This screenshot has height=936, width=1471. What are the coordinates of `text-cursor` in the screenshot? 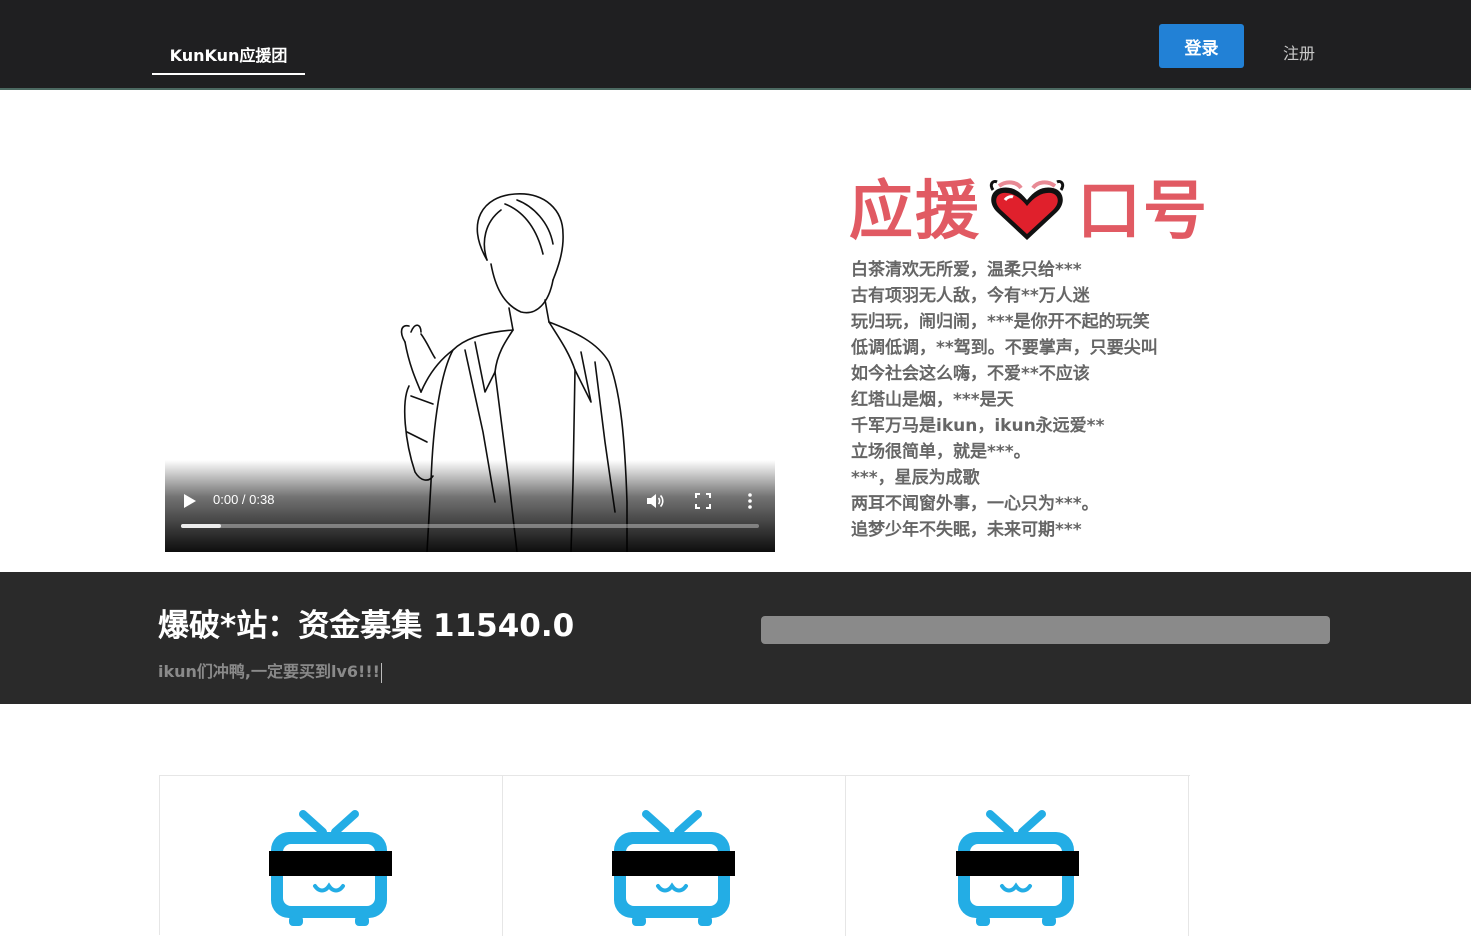 It's located at (381, 672).